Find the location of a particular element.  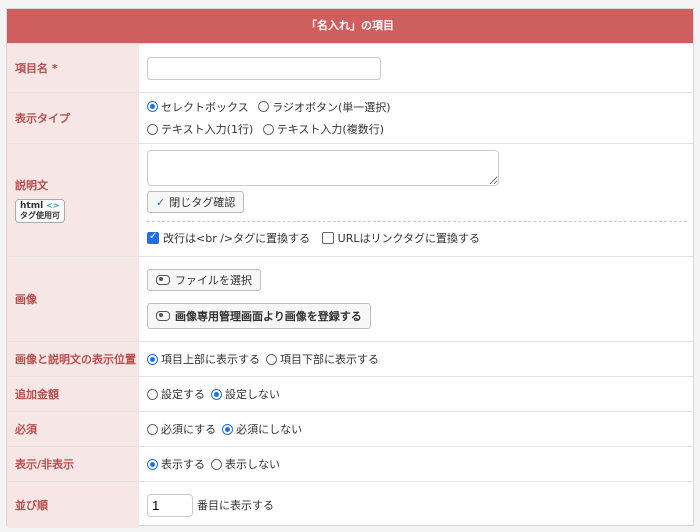

html-tag-badge: html <> タグ使用可 is located at coordinates (40, 211).